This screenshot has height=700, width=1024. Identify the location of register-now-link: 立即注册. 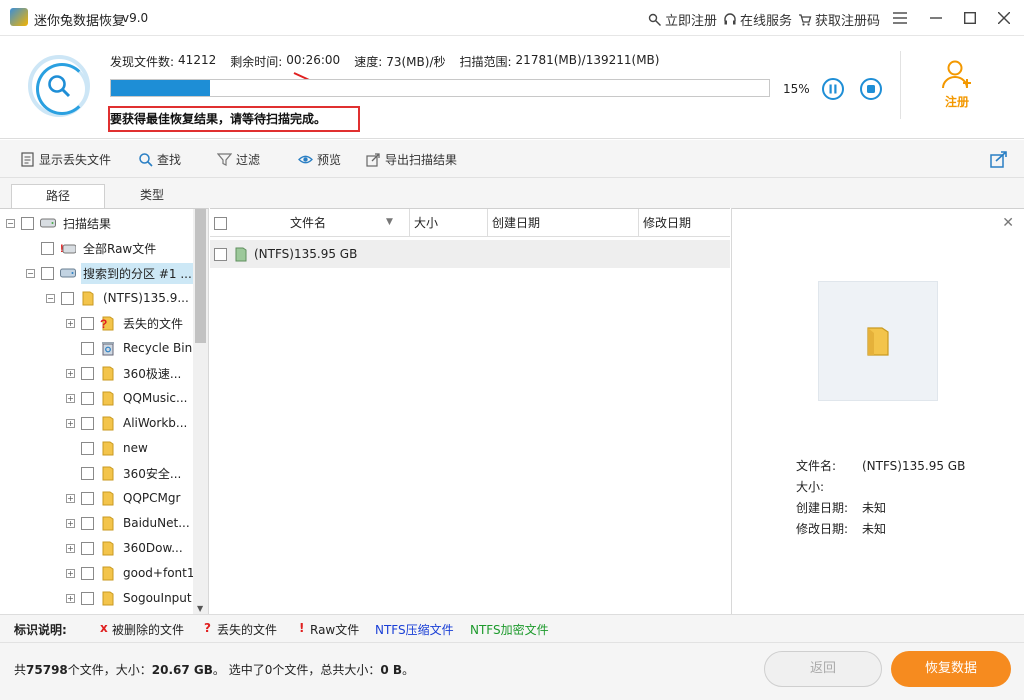
(682, 19).